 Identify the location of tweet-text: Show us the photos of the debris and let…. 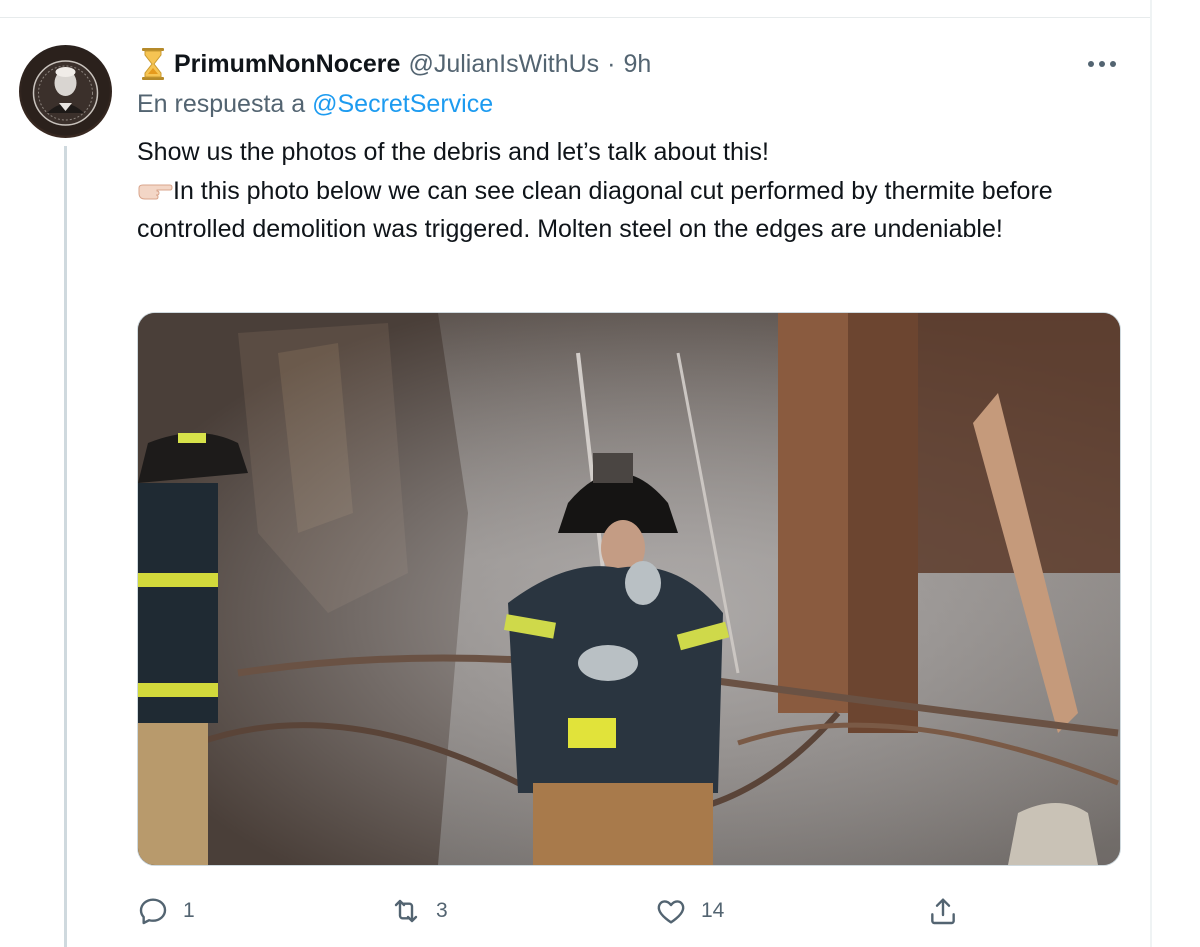
(632, 191).